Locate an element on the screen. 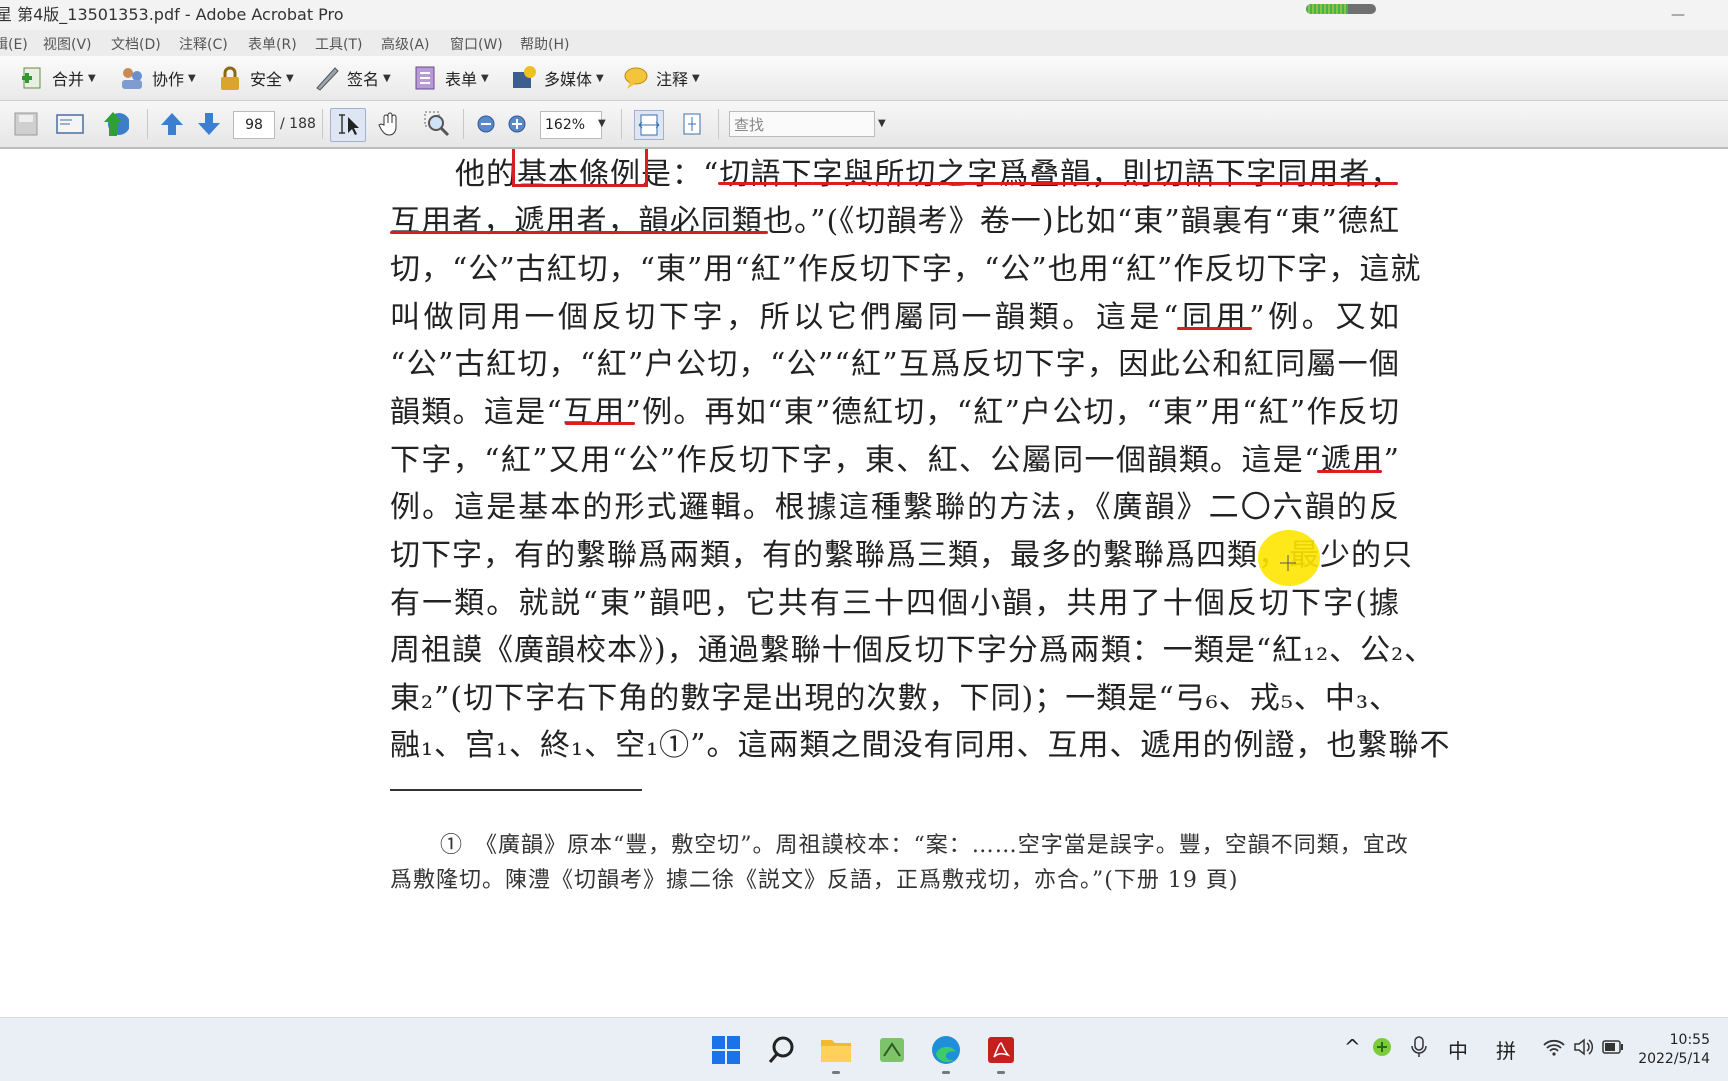 The height and width of the screenshot is (1081, 1728). zoom-out-icon is located at coordinates (486, 124).